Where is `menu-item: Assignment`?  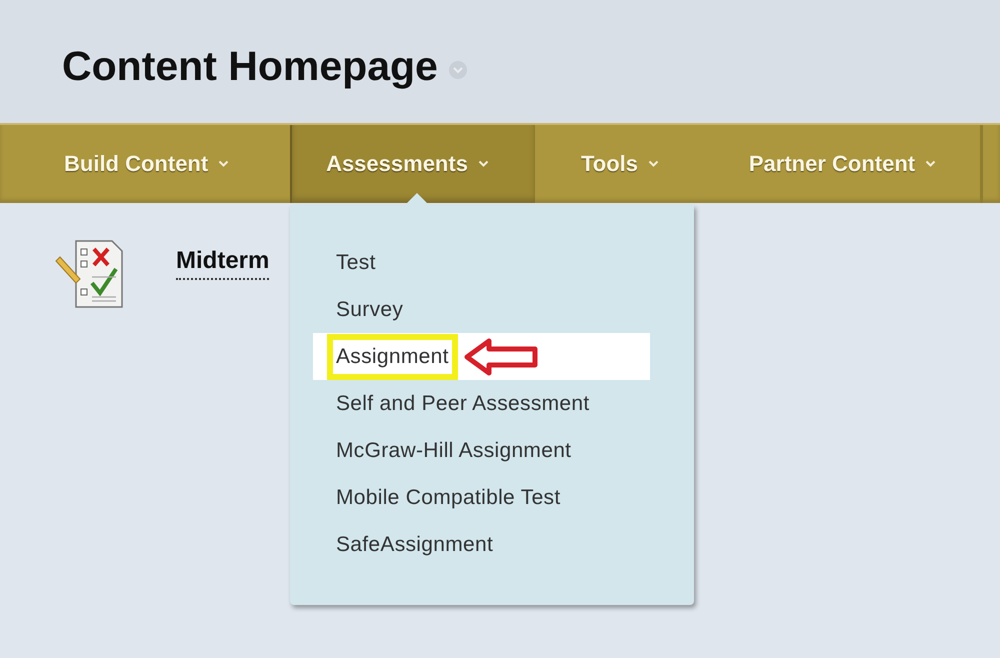 menu-item: Assignment is located at coordinates (481, 356).